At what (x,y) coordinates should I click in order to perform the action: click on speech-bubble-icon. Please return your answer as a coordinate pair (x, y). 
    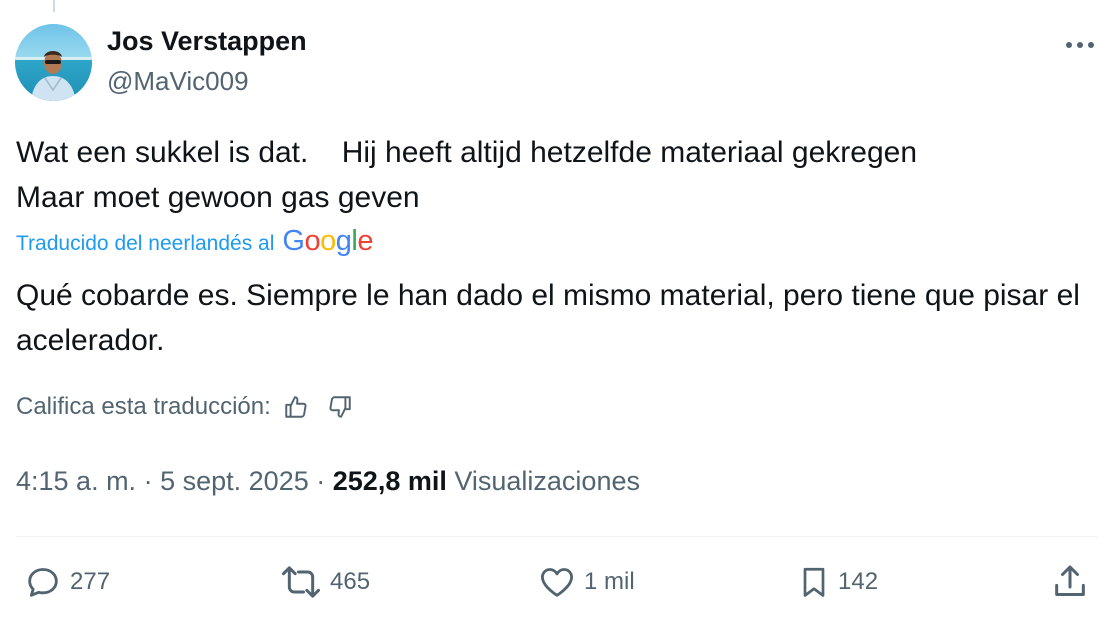
    Looking at the image, I should click on (43, 582).